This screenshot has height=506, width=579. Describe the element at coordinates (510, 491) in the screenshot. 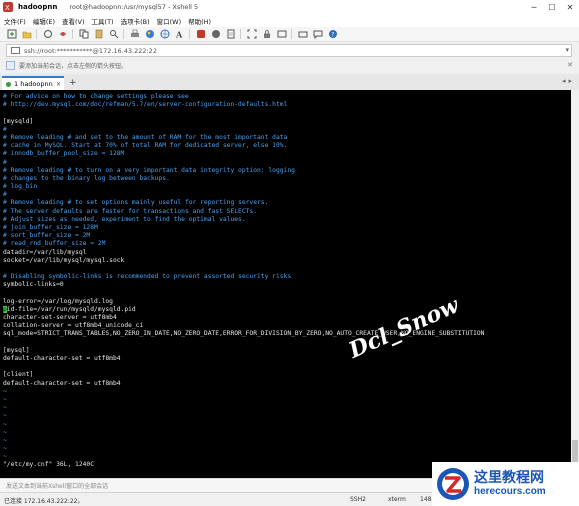

I see `logo-text-en: herecours.com` at that location.